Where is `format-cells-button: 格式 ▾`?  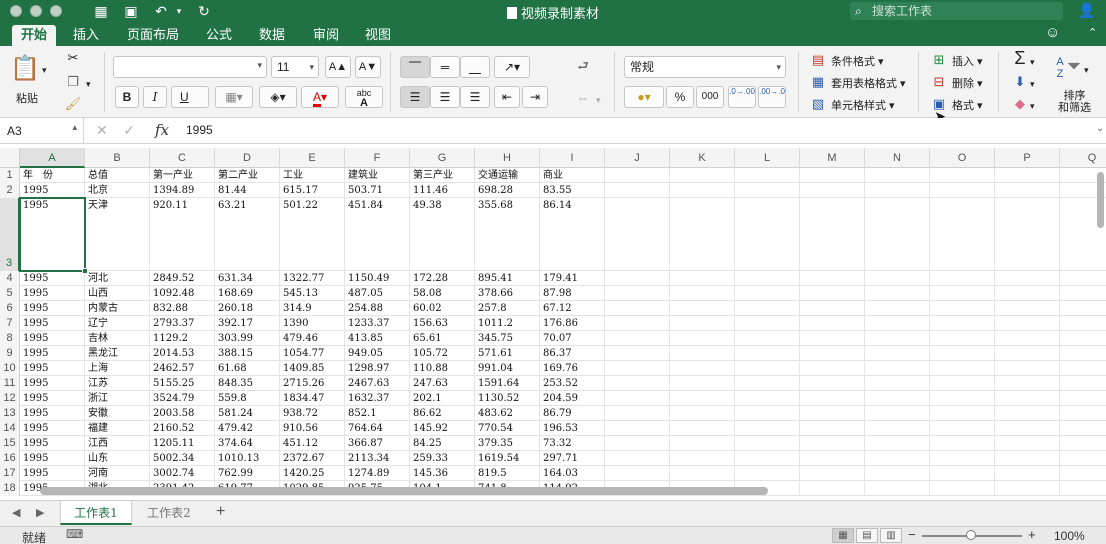 format-cells-button: 格式 ▾ is located at coordinates (967, 105).